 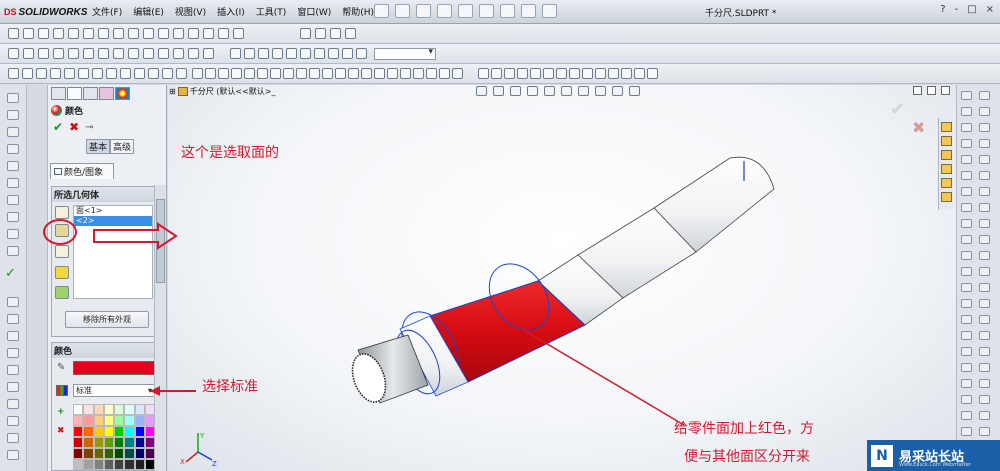 I want to click on watermark-logo: N, so click(x=882, y=455).